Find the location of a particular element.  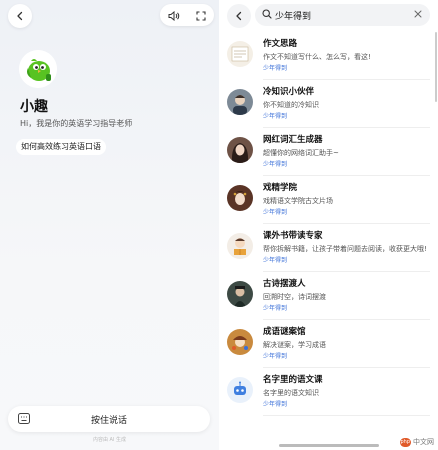

bot-name: 小趣 is located at coordinates (34, 107).